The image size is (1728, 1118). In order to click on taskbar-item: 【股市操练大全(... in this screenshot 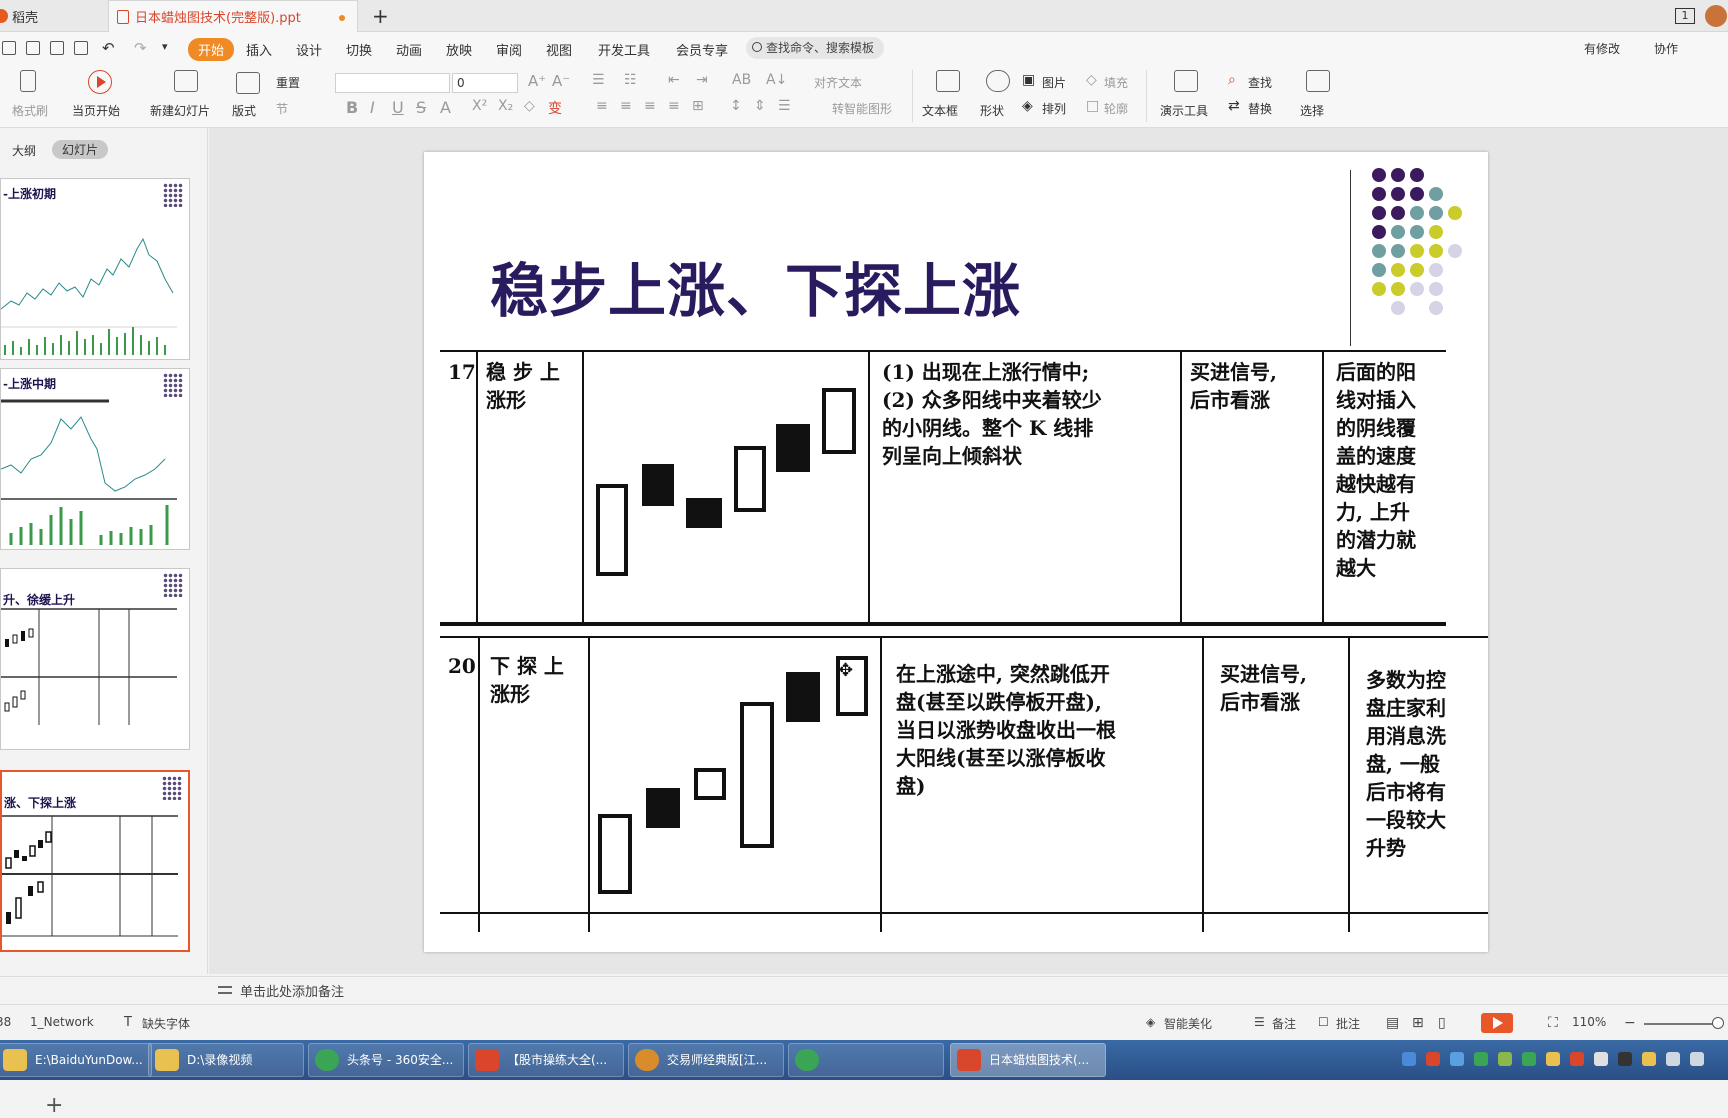, I will do `click(546, 1060)`.